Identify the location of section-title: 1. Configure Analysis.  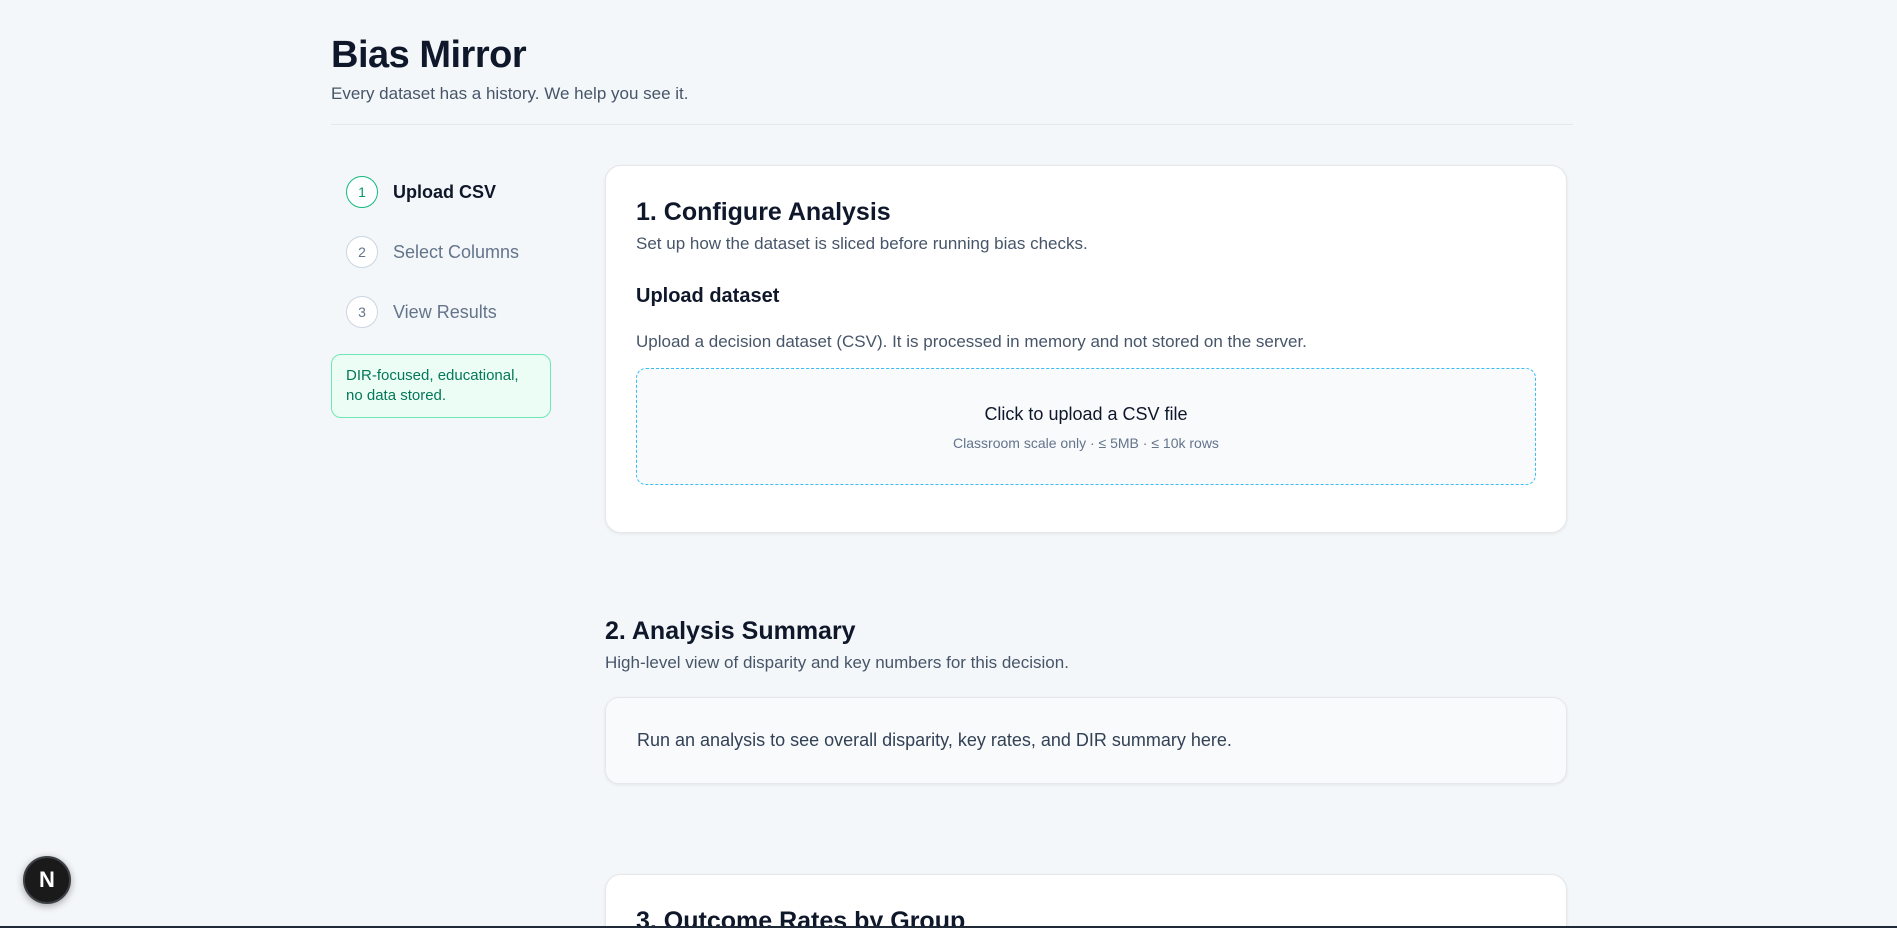
(763, 212).